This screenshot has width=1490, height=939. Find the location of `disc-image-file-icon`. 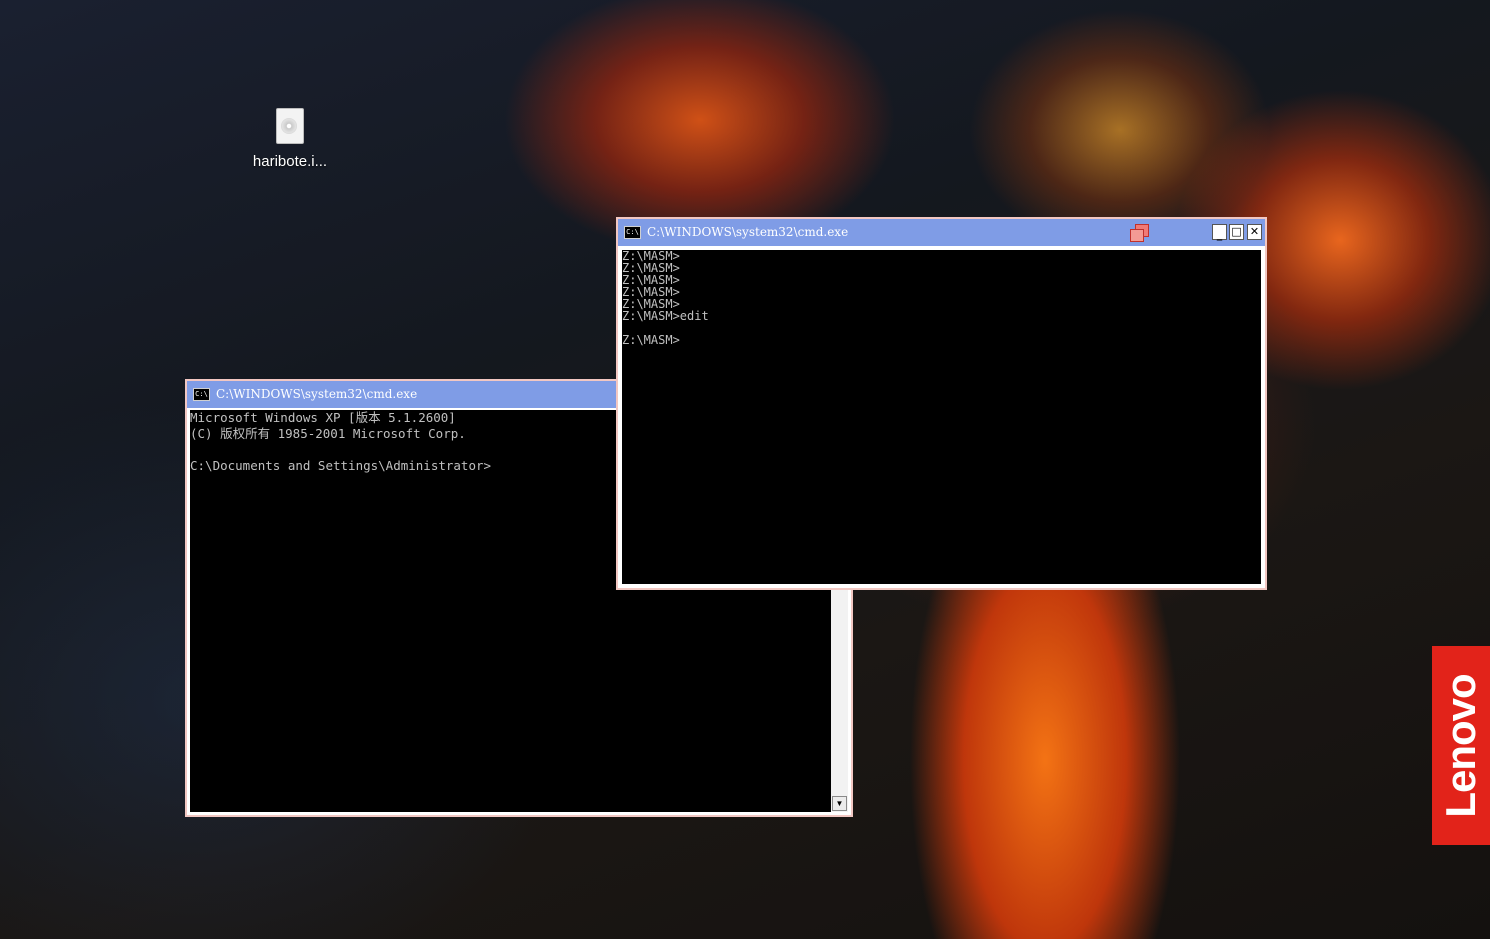

disc-image-file-icon is located at coordinates (290, 126).